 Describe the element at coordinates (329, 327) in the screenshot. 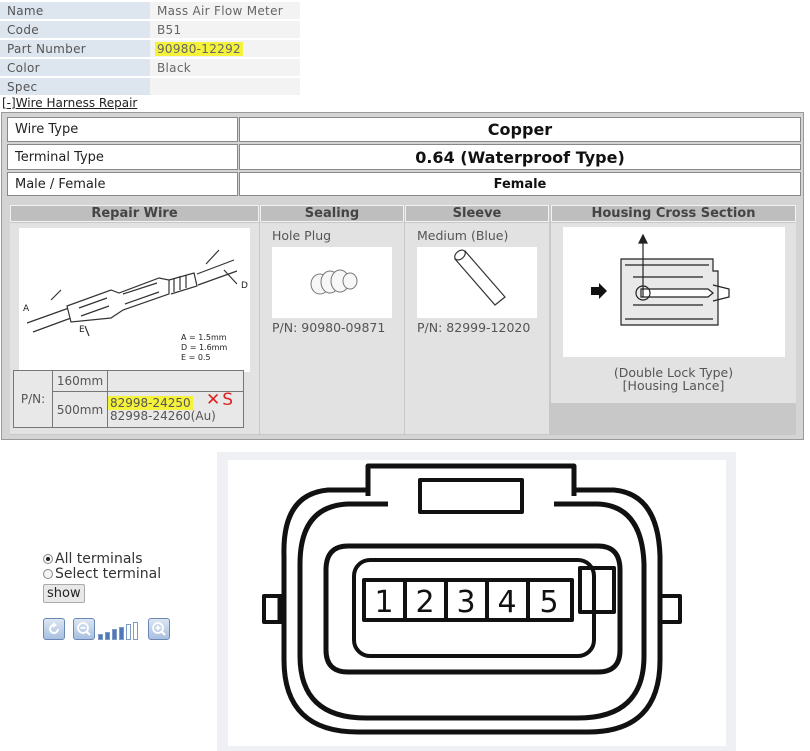

I see `sealing-pn: P/N: 90980-09871` at that location.